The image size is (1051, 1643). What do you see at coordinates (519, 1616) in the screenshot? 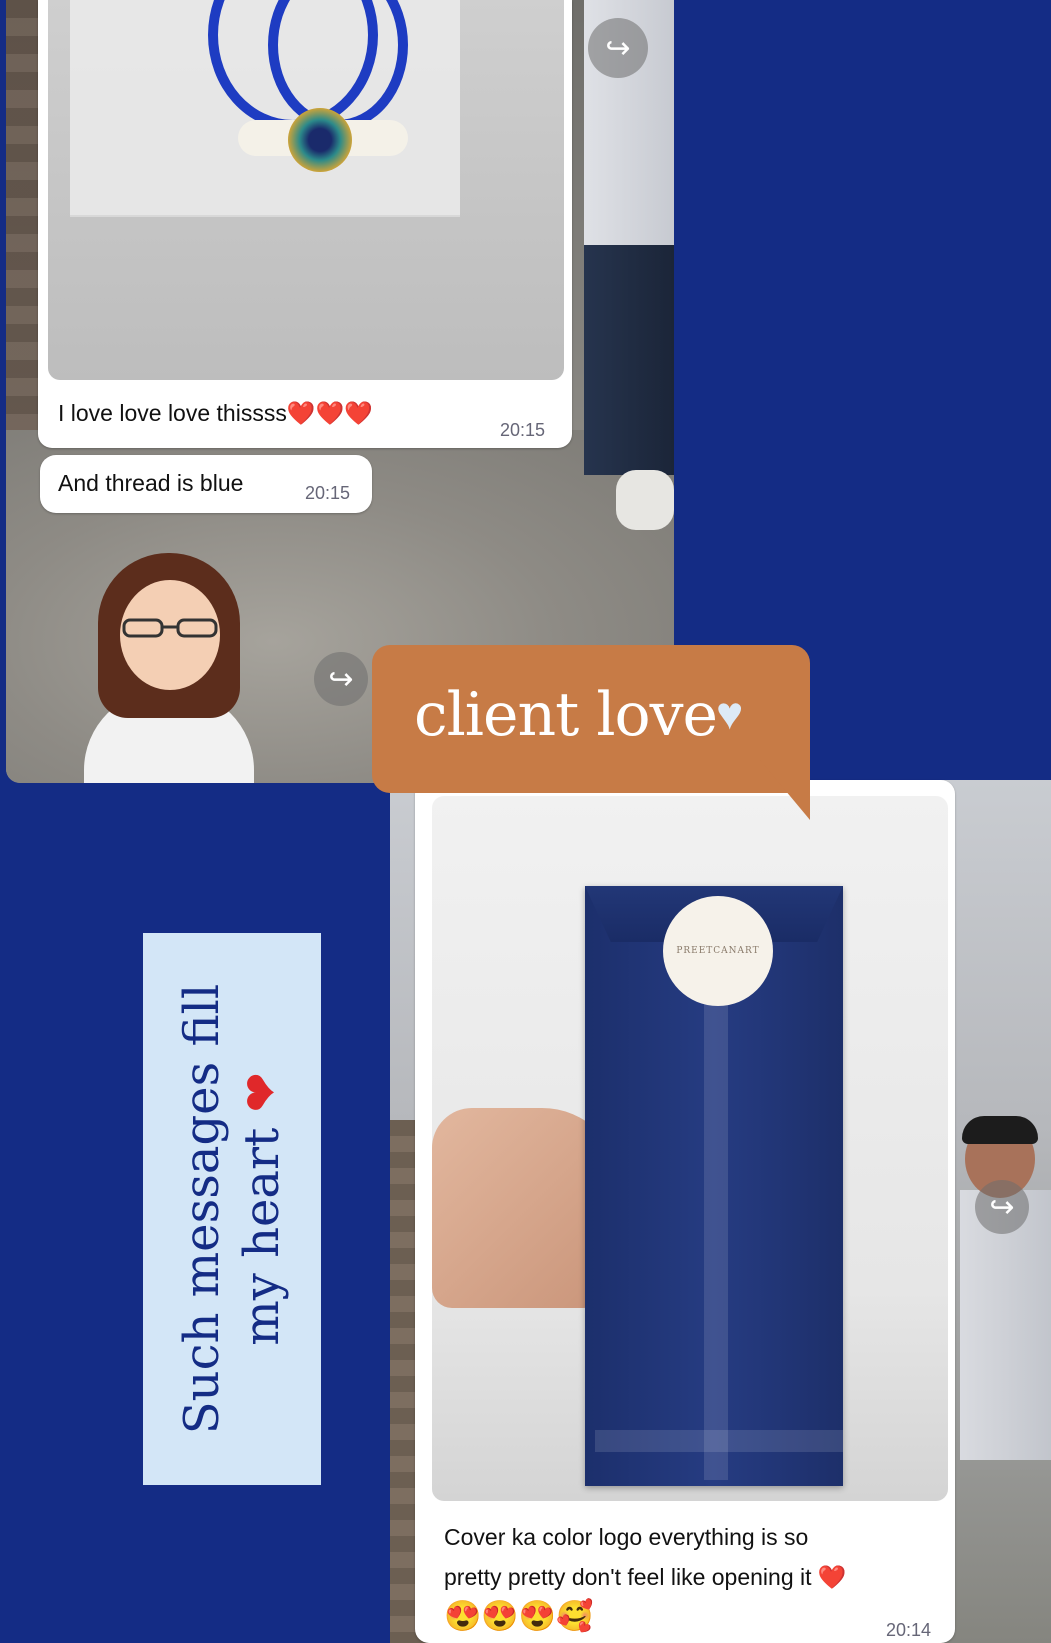
I see `emoji-row: 😍😍😍🥰` at bounding box center [519, 1616].